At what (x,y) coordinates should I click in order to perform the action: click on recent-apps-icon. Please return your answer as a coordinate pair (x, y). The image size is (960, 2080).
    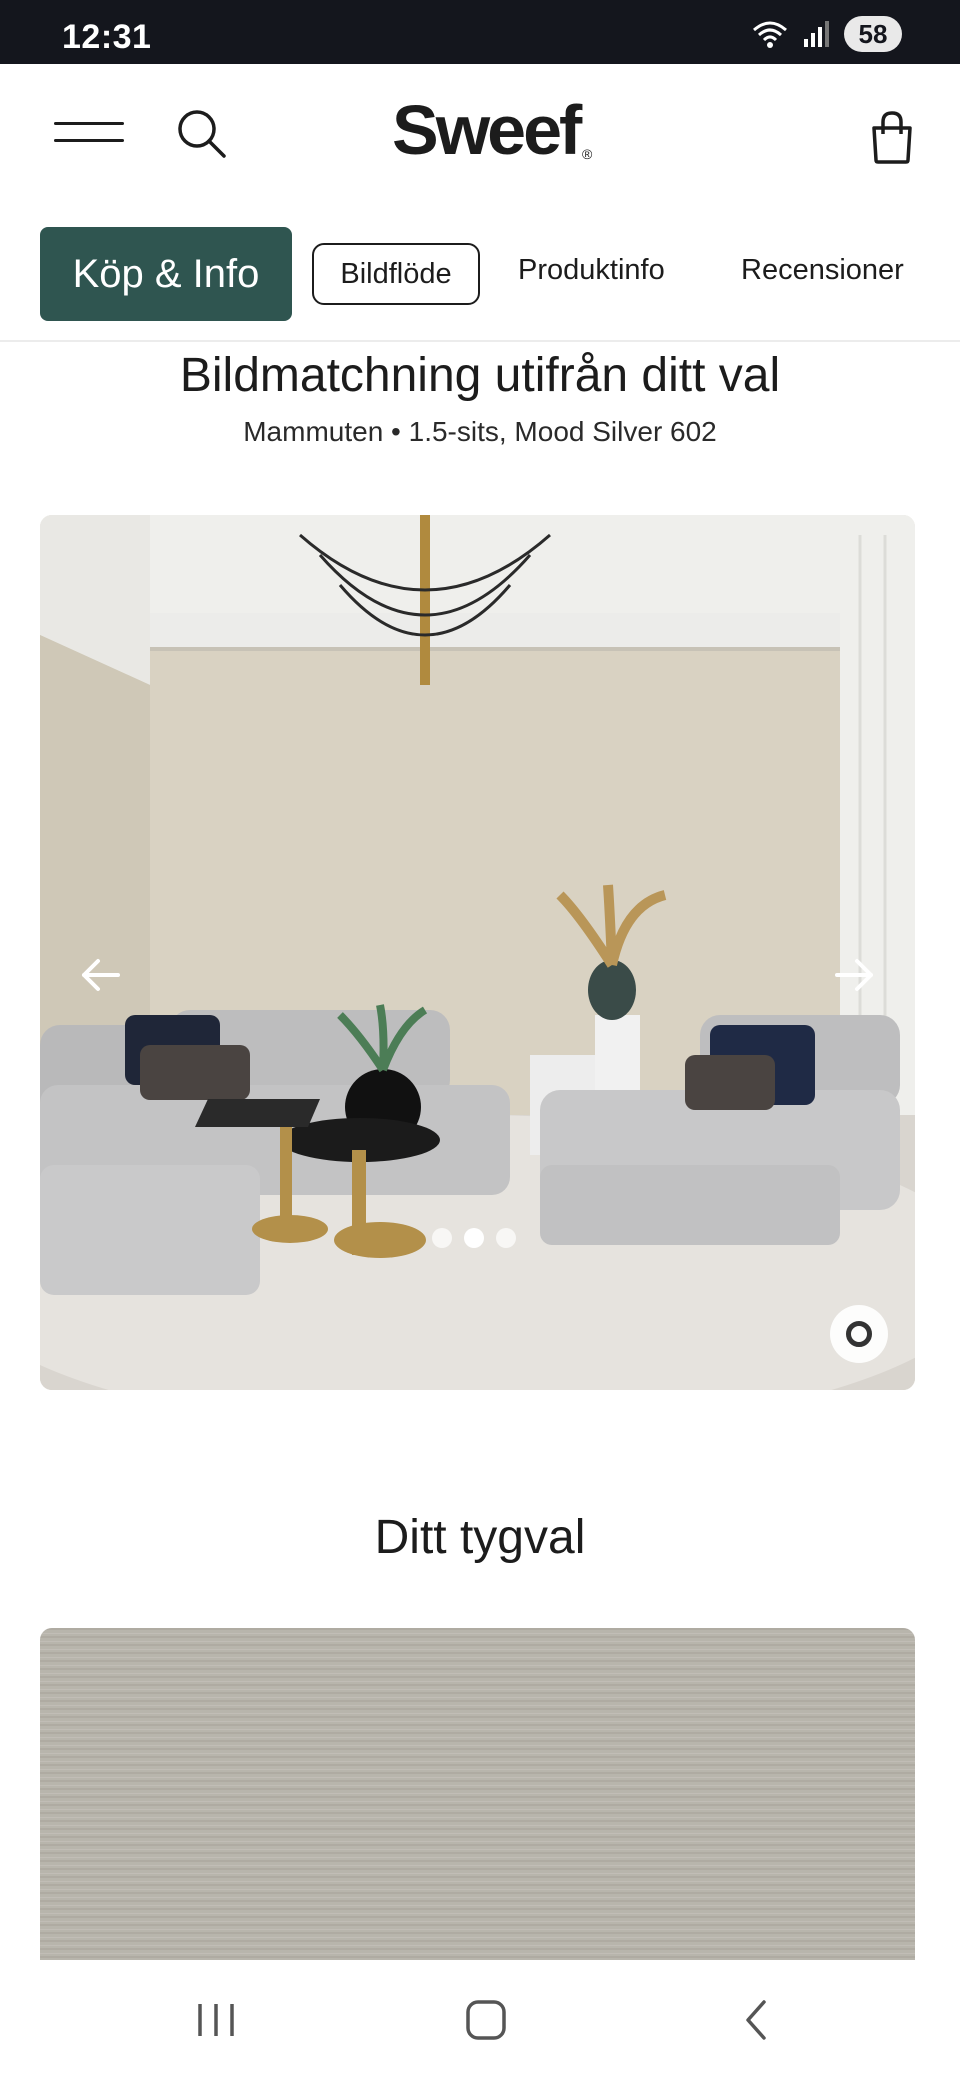
    Looking at the image, I should click on (216, 2020).